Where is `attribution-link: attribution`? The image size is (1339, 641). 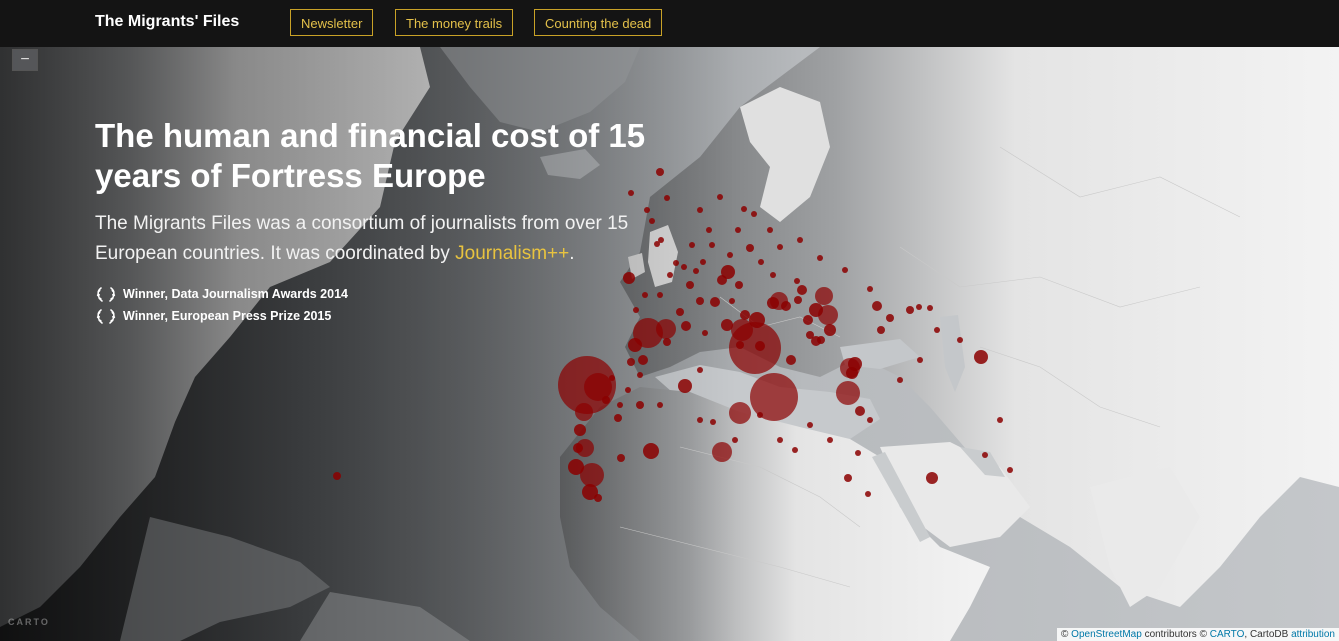
attribution-link: attribution is located at coordinates (1313, 634).